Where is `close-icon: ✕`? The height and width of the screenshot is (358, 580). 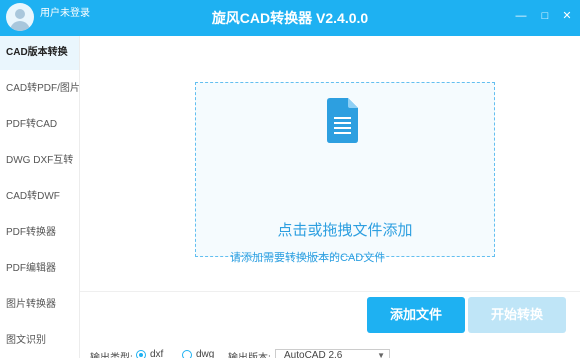
close-icon: ✕ is located at coordinates (567, 16).